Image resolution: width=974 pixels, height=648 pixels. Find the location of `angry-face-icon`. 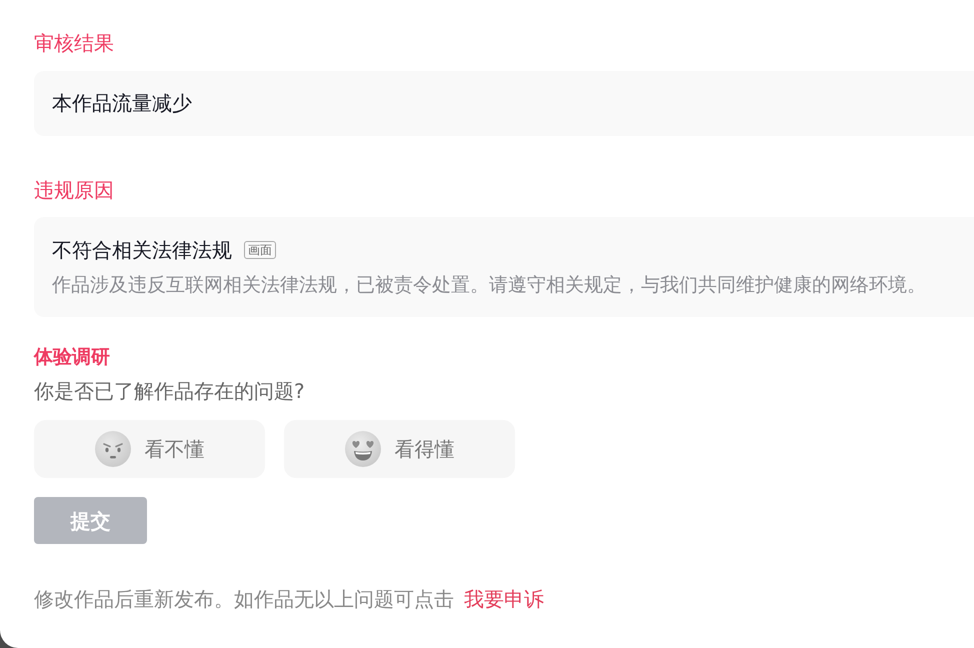

angry-face-icon is located at coordinates (112, 449).